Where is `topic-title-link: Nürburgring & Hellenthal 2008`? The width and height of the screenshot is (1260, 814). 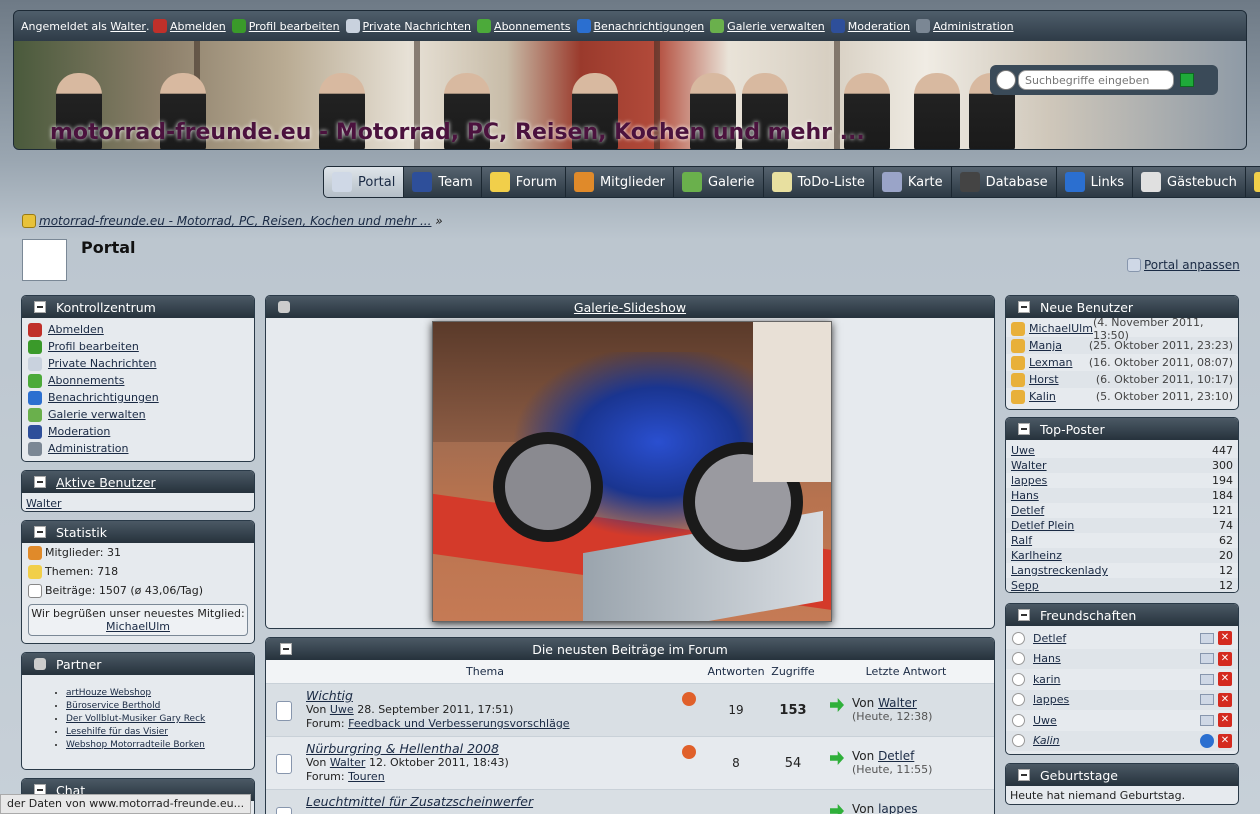
topic-title-link: Nürburgring & Hellenthal 2008 is located at coordinates (407, 749).